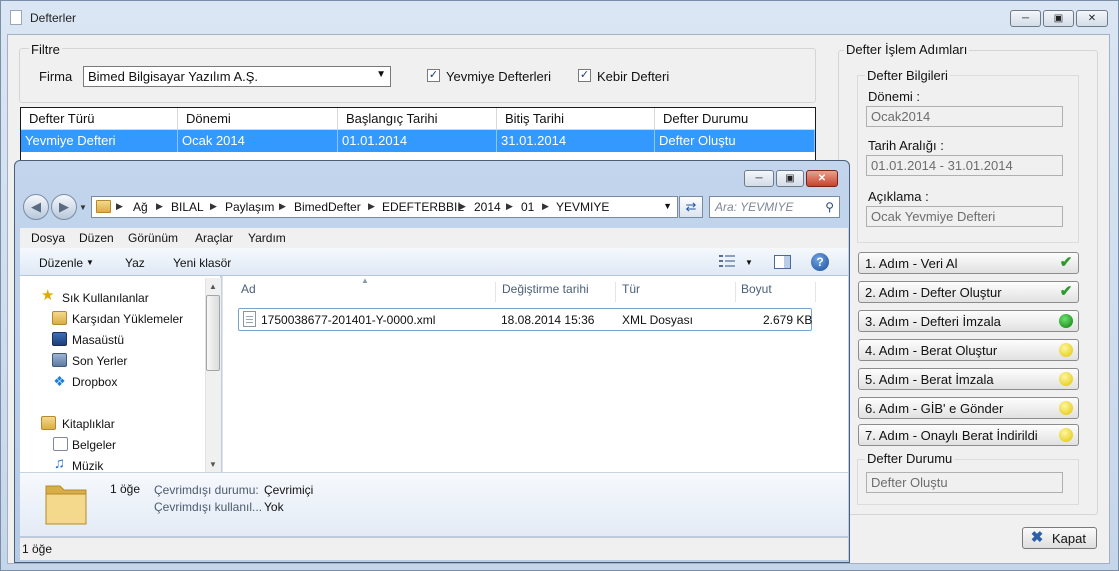 This screenshot has width=1119, height=571. Describe the element at coordinates (173, 76) in the screenshot. I see `firma-select-value: Bimed Bilgisayar Yazılım A.Ş.` at that location.